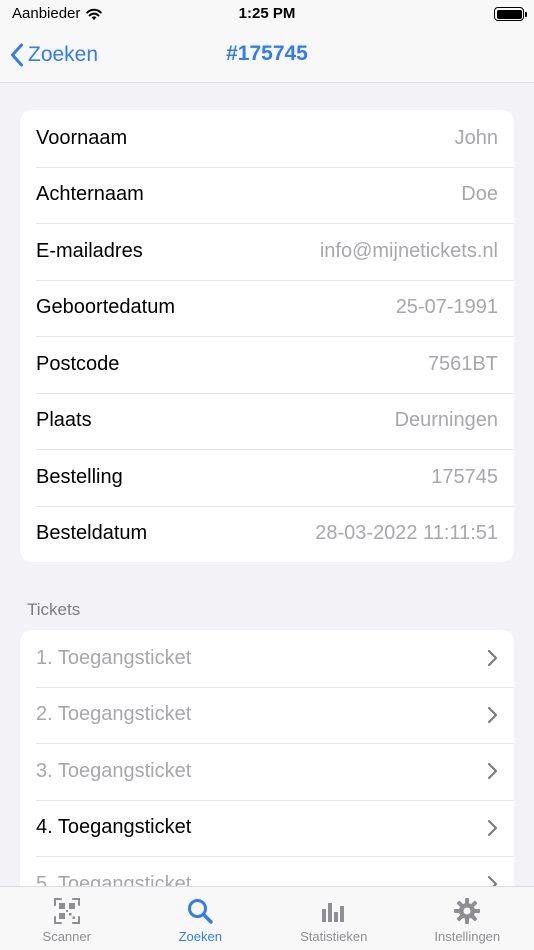 The image size is (534, 950). What do you see at coordinates (267, 871) in the screenshot?
I see `ticket-row: 5. Toegangsticket` at bounding box center [267, 871].